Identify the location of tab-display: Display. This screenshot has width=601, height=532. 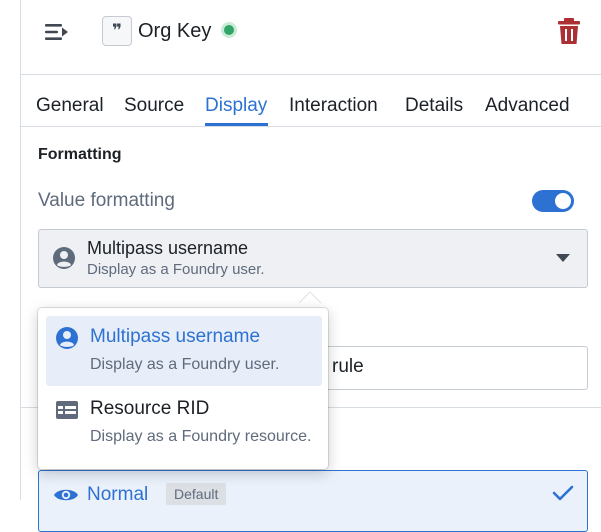
(236, 106).